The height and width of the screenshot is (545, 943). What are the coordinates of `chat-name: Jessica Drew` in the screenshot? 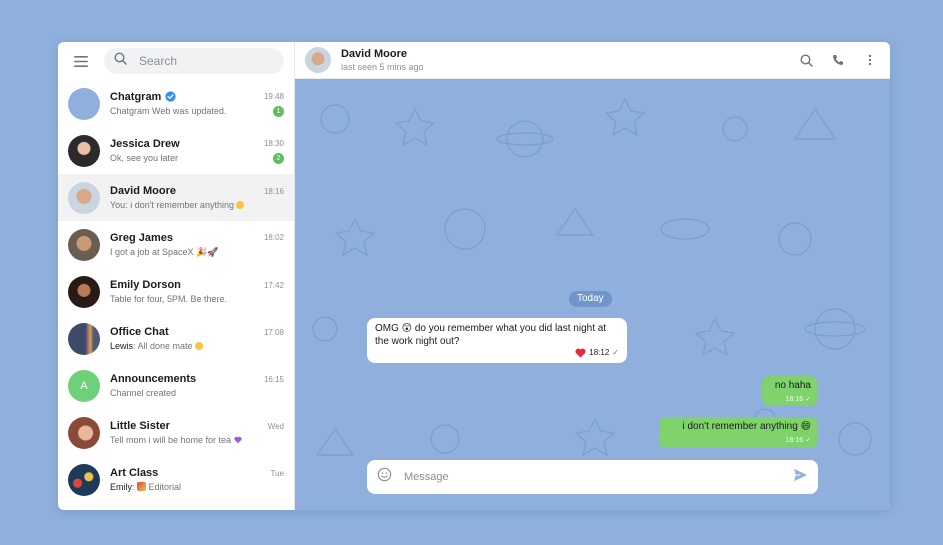 It's located at (145, 143).